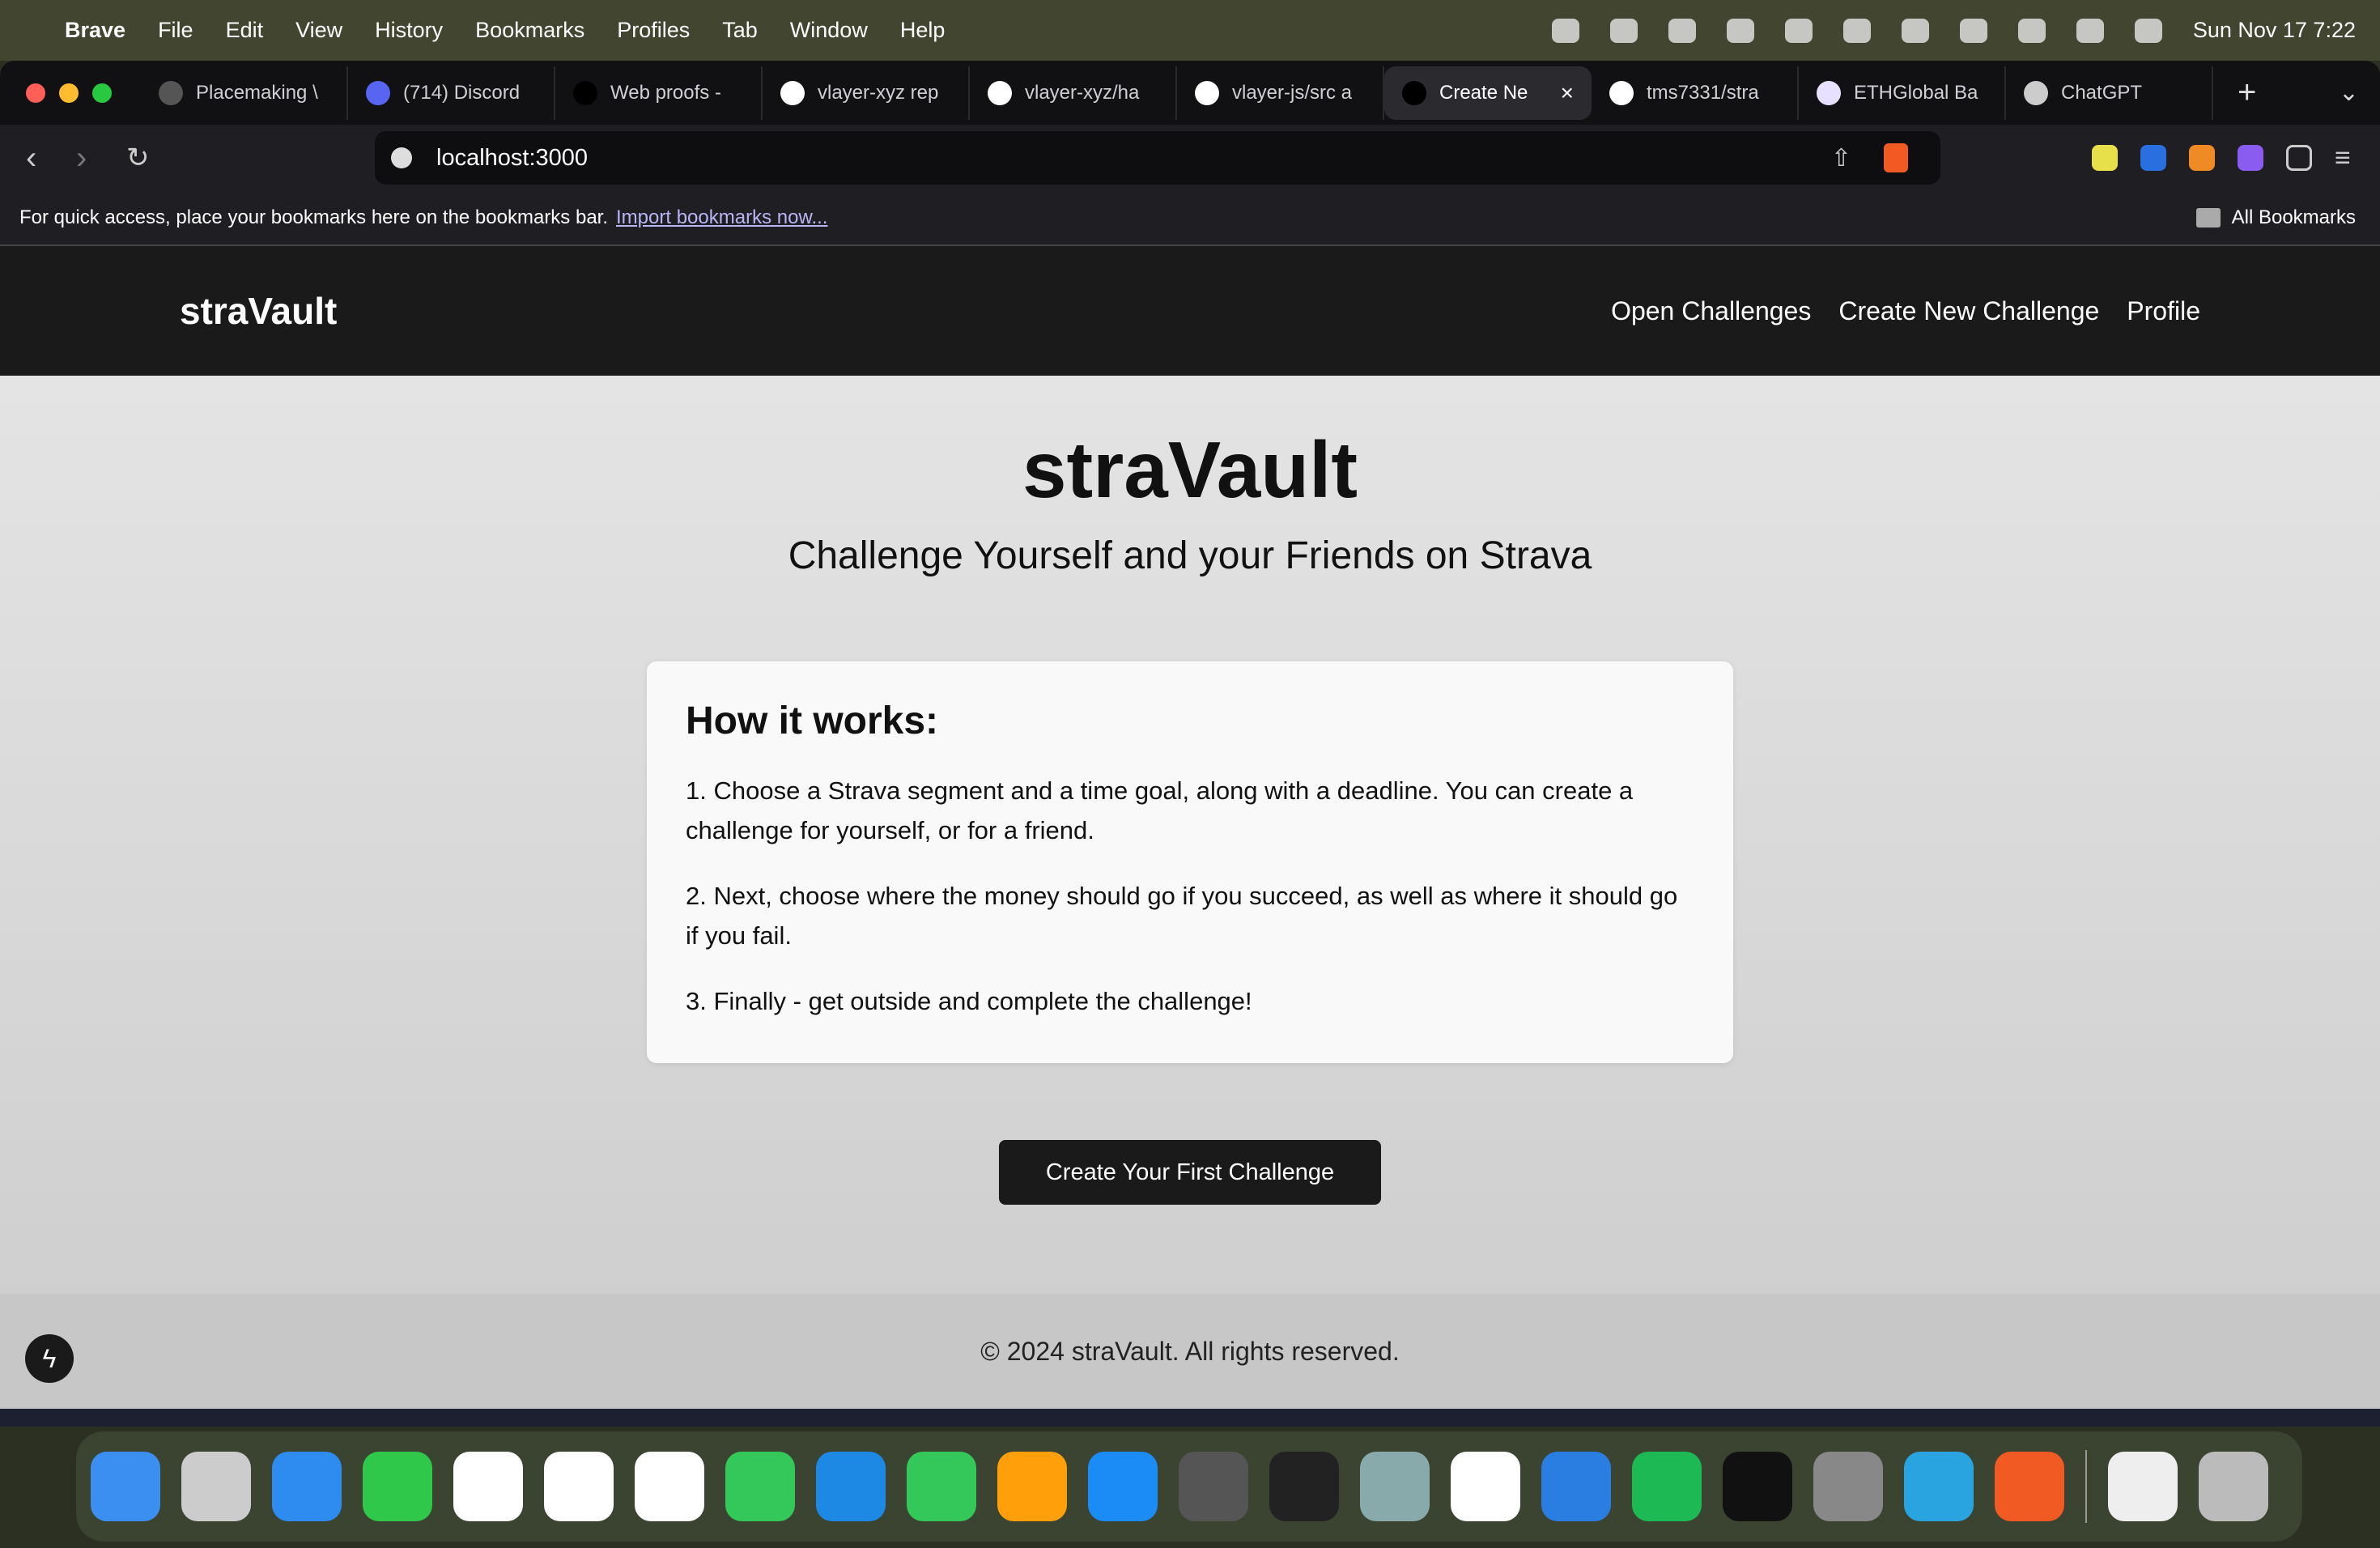 This screenshot has height=1548, width=2380. Describe the element at coordinates (2148, 31) in the screenshot. I see `control-center-icon` at that location.